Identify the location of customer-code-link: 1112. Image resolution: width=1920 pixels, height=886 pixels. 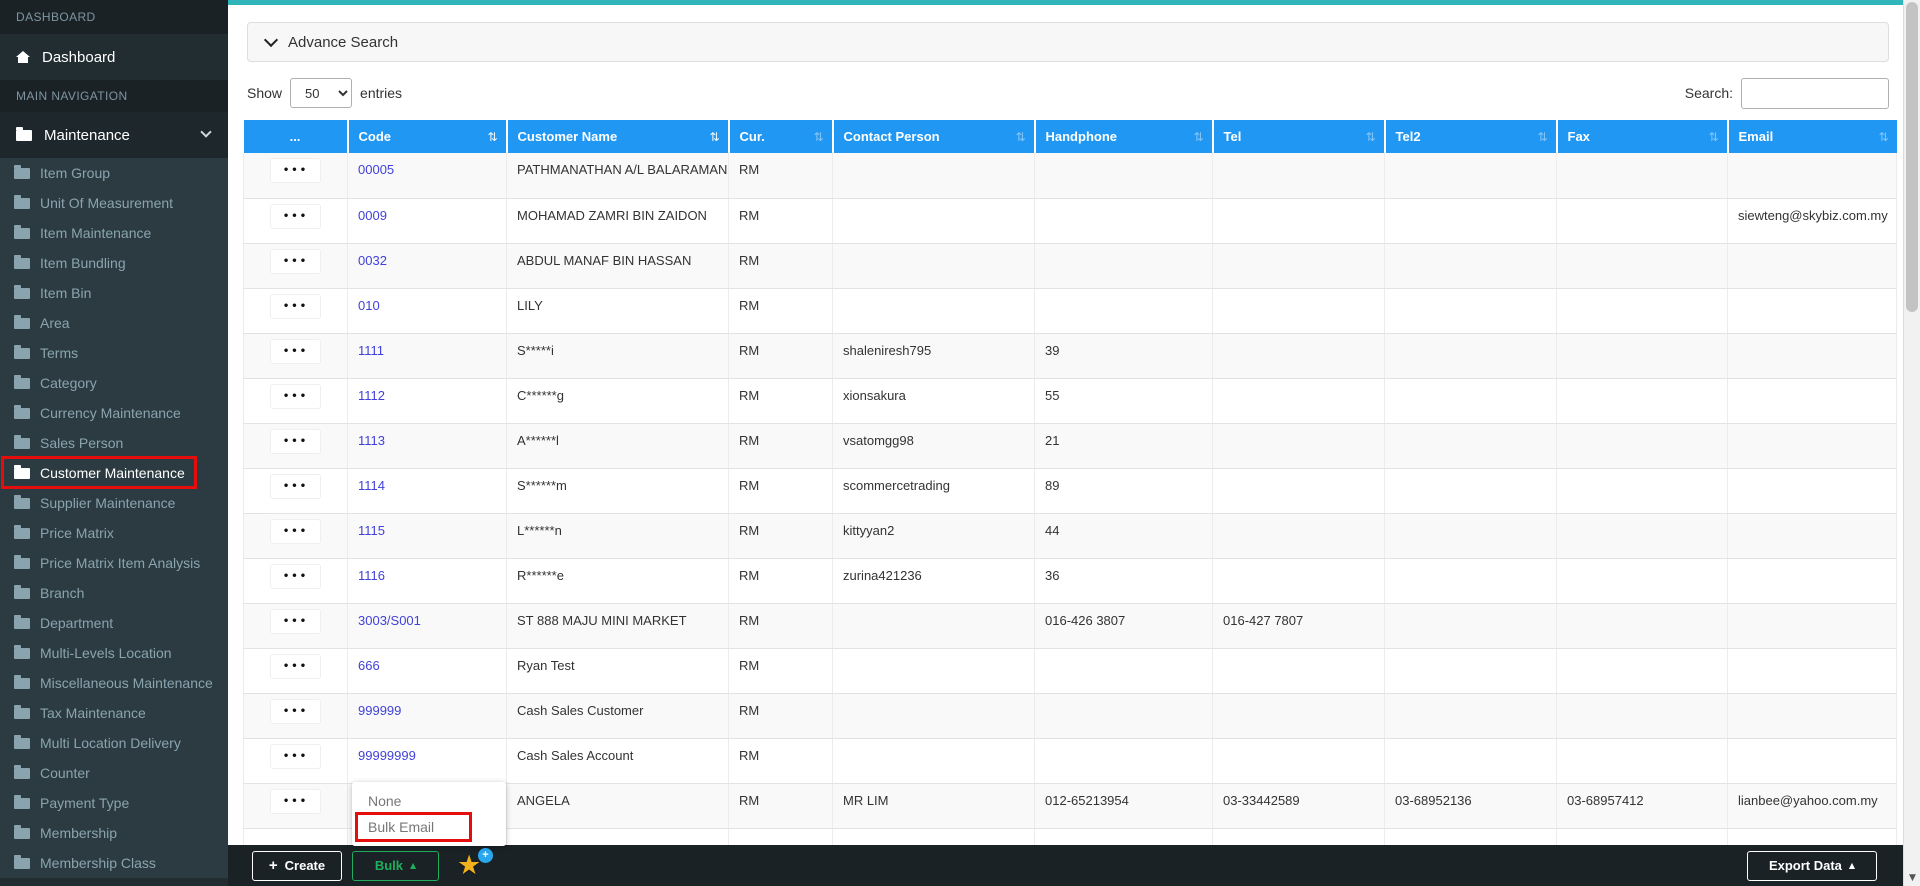
(371, 395).